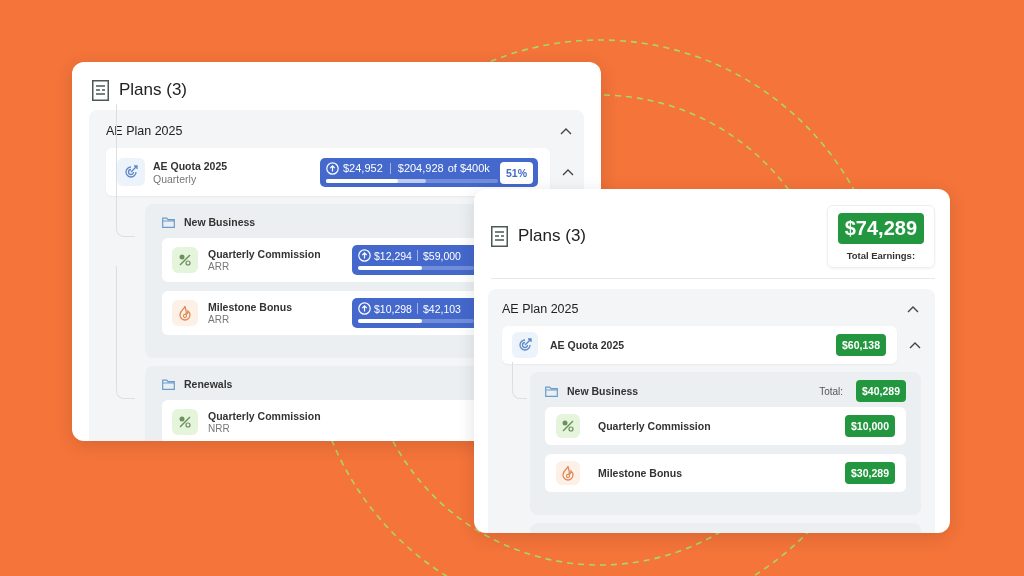 Image resolution: width=1024 pixels, height=576 pixels. What do you see at coordinates (870, 473) in the screenshot?
I see `amount-badge: $30,289` at bounding box center [870, 473].